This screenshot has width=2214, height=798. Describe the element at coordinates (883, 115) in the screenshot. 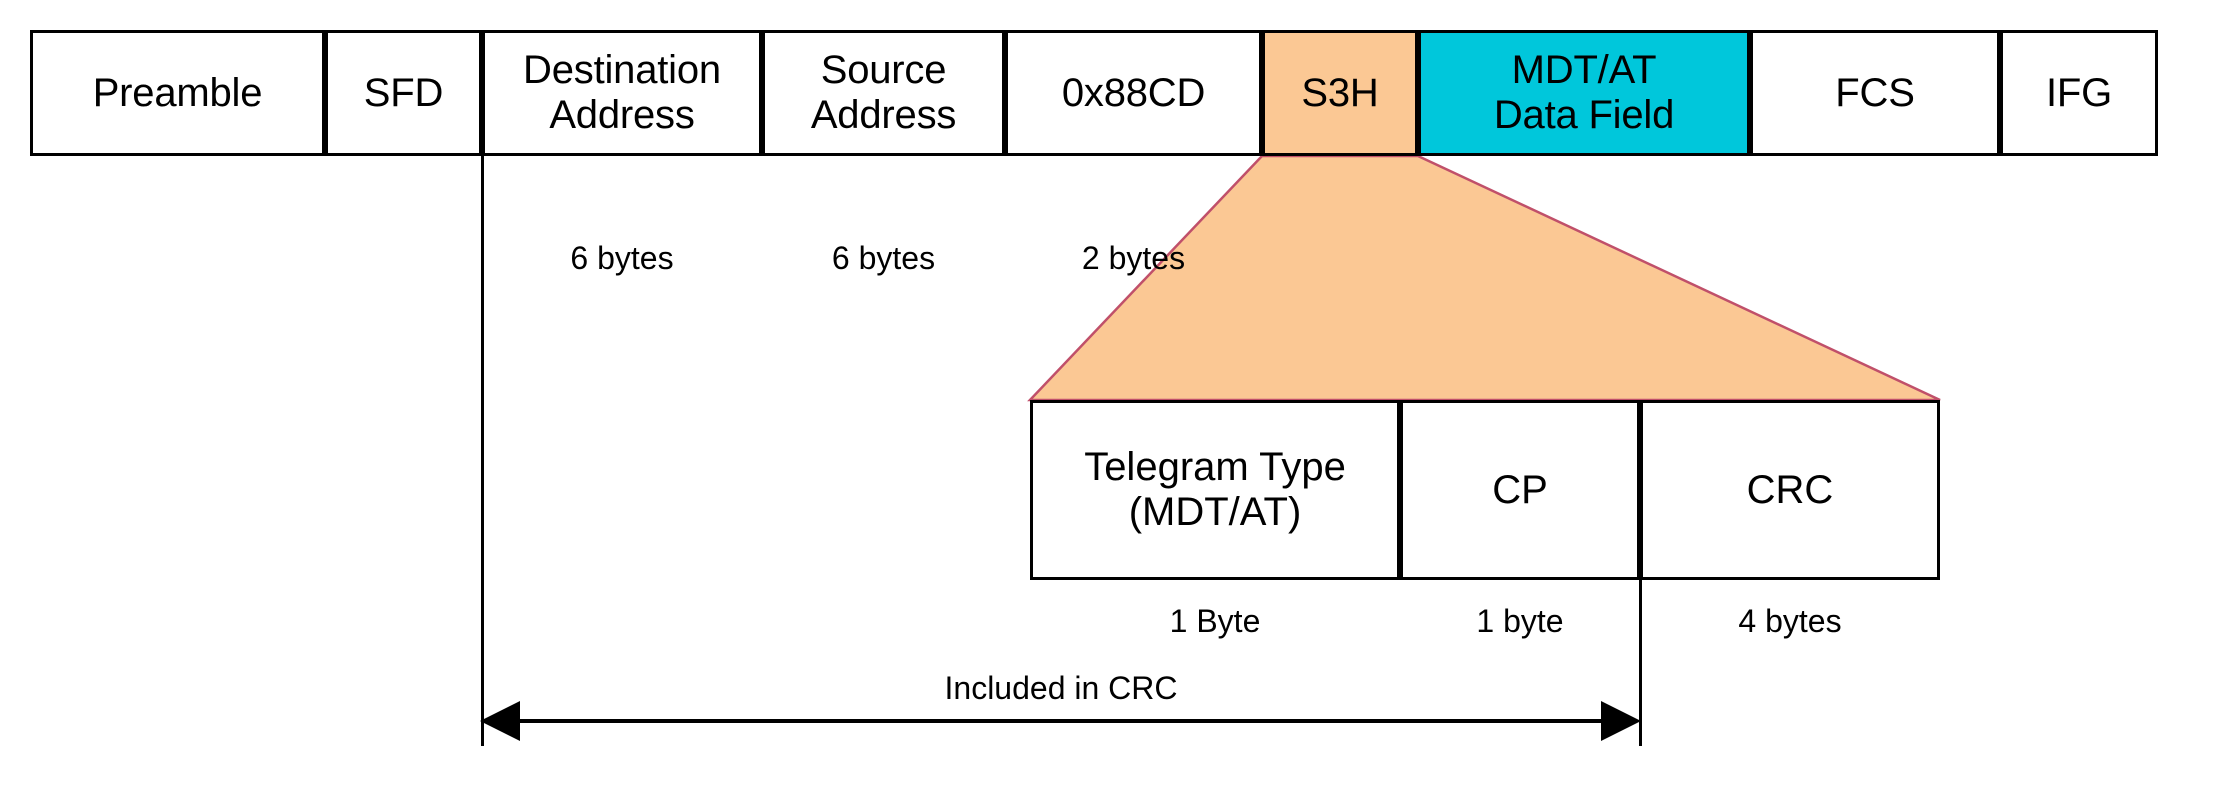

I see `frame-cell-source-address-label-line2: Address` at that location.